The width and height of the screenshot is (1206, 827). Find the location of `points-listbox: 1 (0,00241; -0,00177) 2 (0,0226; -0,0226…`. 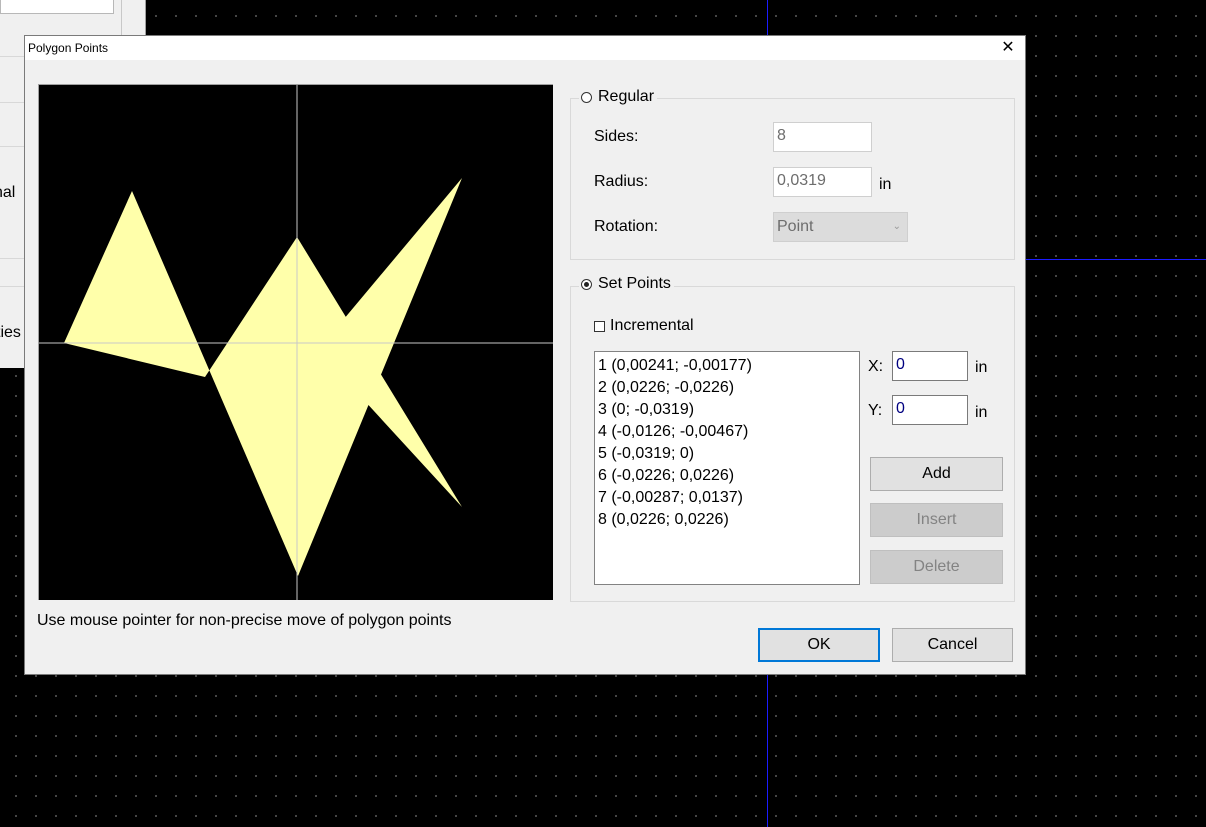

points-listbox: 1 (0,00241; -0,00177) 2 (0,0226; -0,0226… is located at coordinates (727, 468).